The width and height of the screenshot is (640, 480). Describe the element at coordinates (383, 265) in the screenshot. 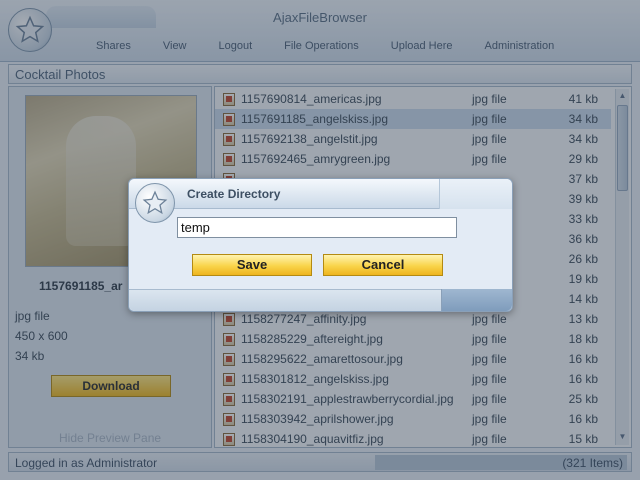

I see `cancel-button: Cancel` at that location.